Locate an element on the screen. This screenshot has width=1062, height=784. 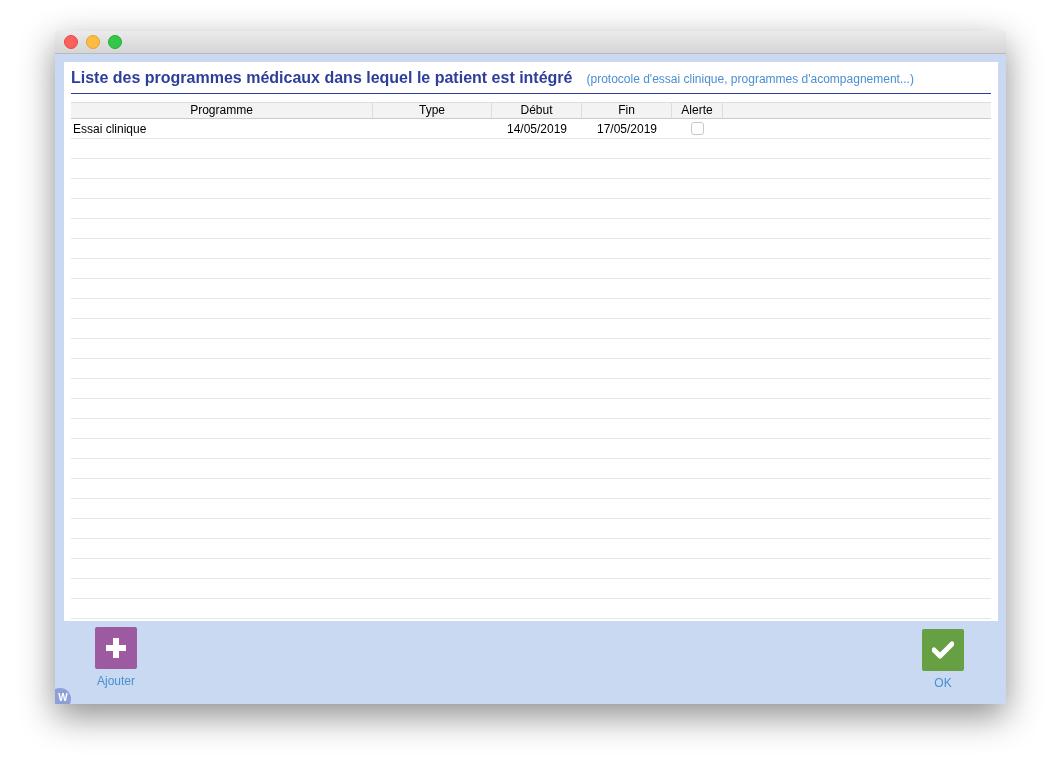
app-badge: W is located at coordinates (63, 696).